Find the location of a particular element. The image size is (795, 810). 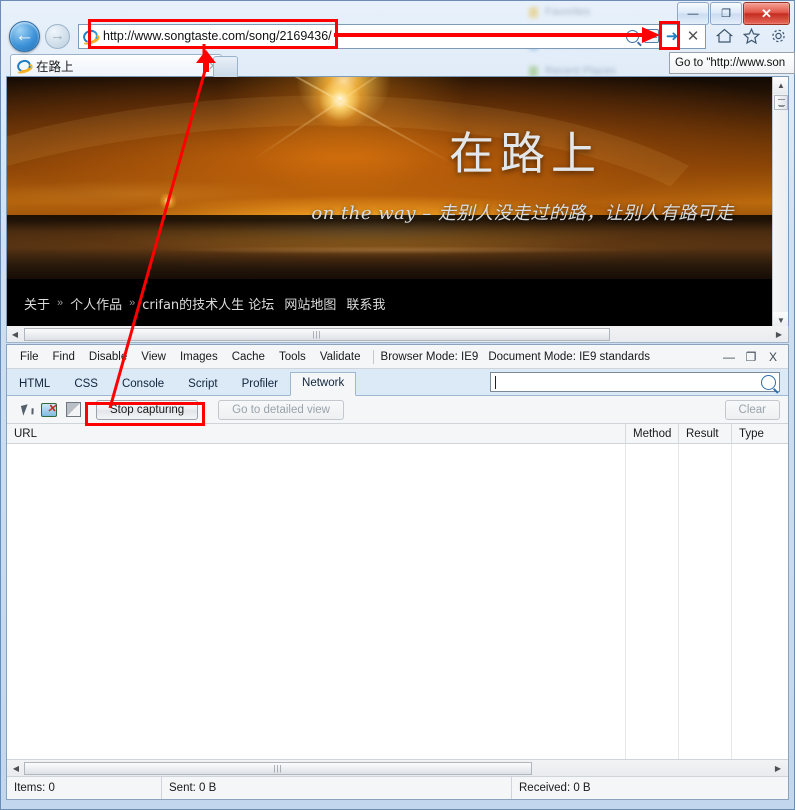

back-arrow-icon: ← is located at coordinates (24, 35).